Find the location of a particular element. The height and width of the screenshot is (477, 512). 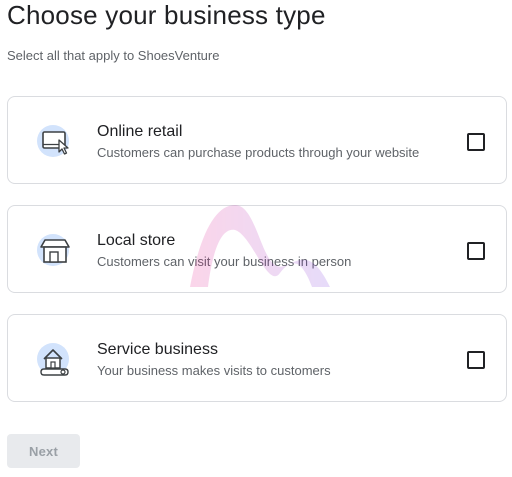

storefront-icon is located at coordinates (55, 250).